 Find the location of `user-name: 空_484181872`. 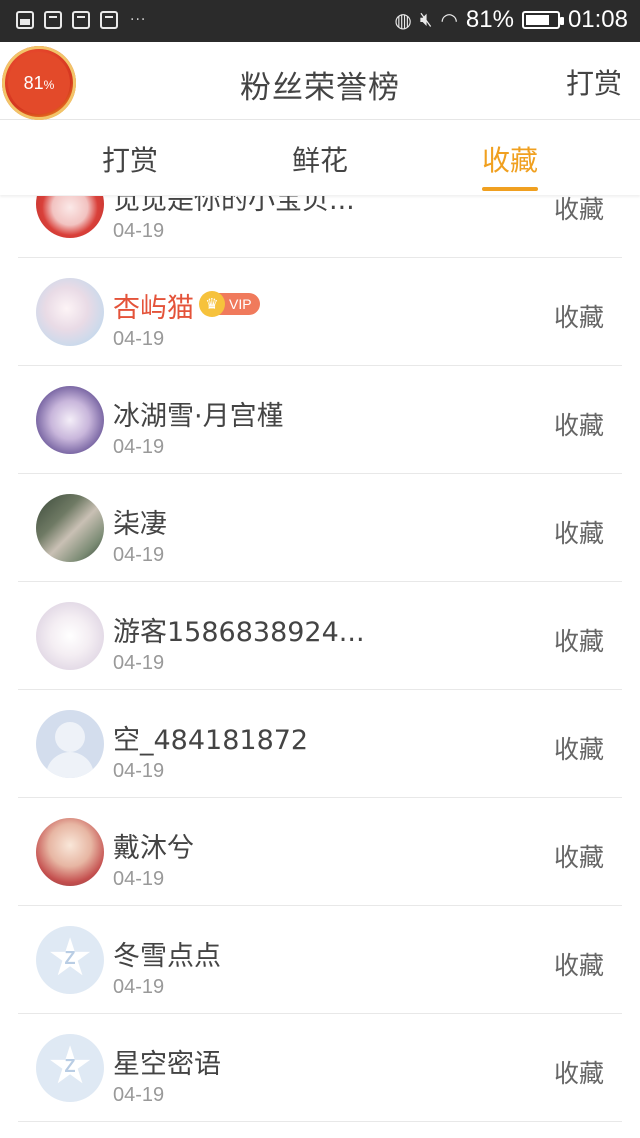

user-name: 空_484181872 is located at coordinates (211, 740).